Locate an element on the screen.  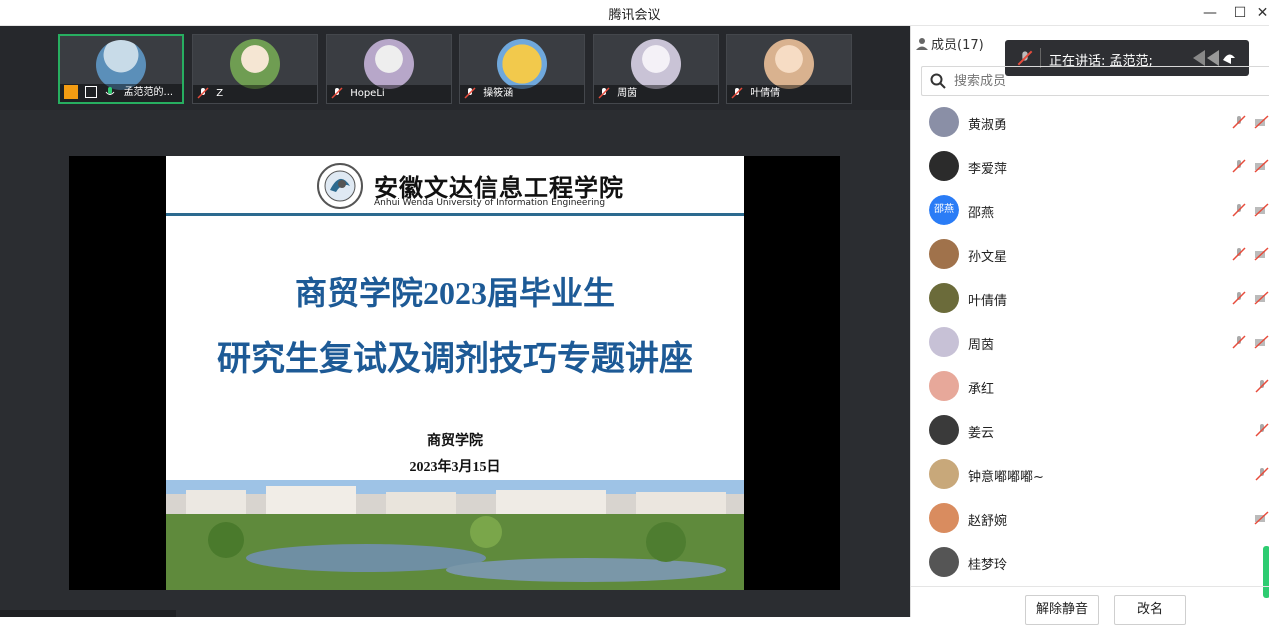
member-name: 桂梦玲 is located at coordinates (988, 565).